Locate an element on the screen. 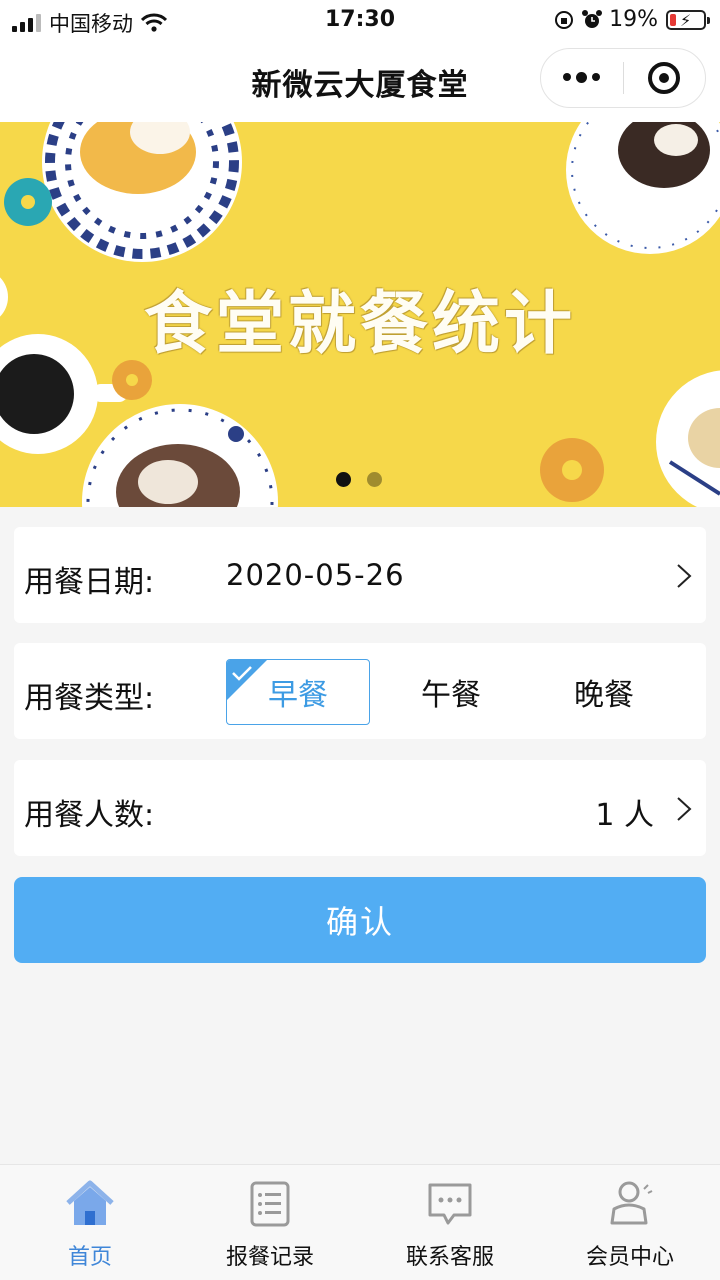 The image size is (720, 1280). meal-date-value: 2020-05-26 is located at coordinates (315, 575).